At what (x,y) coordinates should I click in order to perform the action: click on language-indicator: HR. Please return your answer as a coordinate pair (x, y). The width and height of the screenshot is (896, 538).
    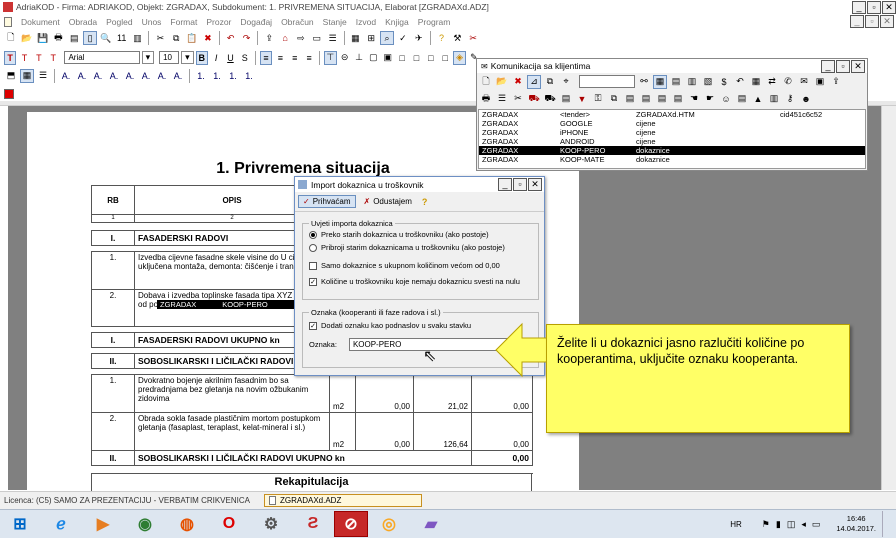
    Looking at the image, I should click on (736, 524).